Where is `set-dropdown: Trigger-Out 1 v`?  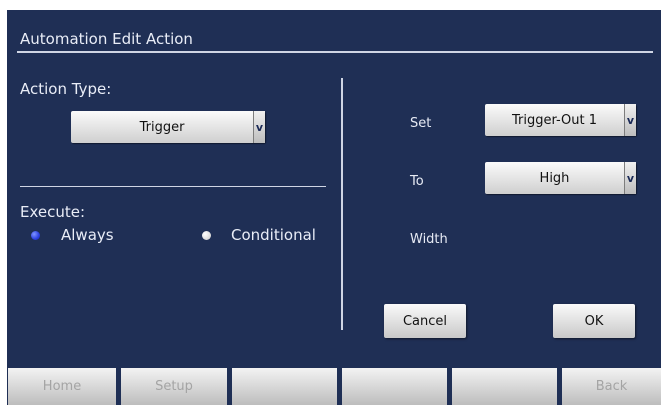 set-dropdown: Trigger-Out 1 v is located at coordinates (560, 120).